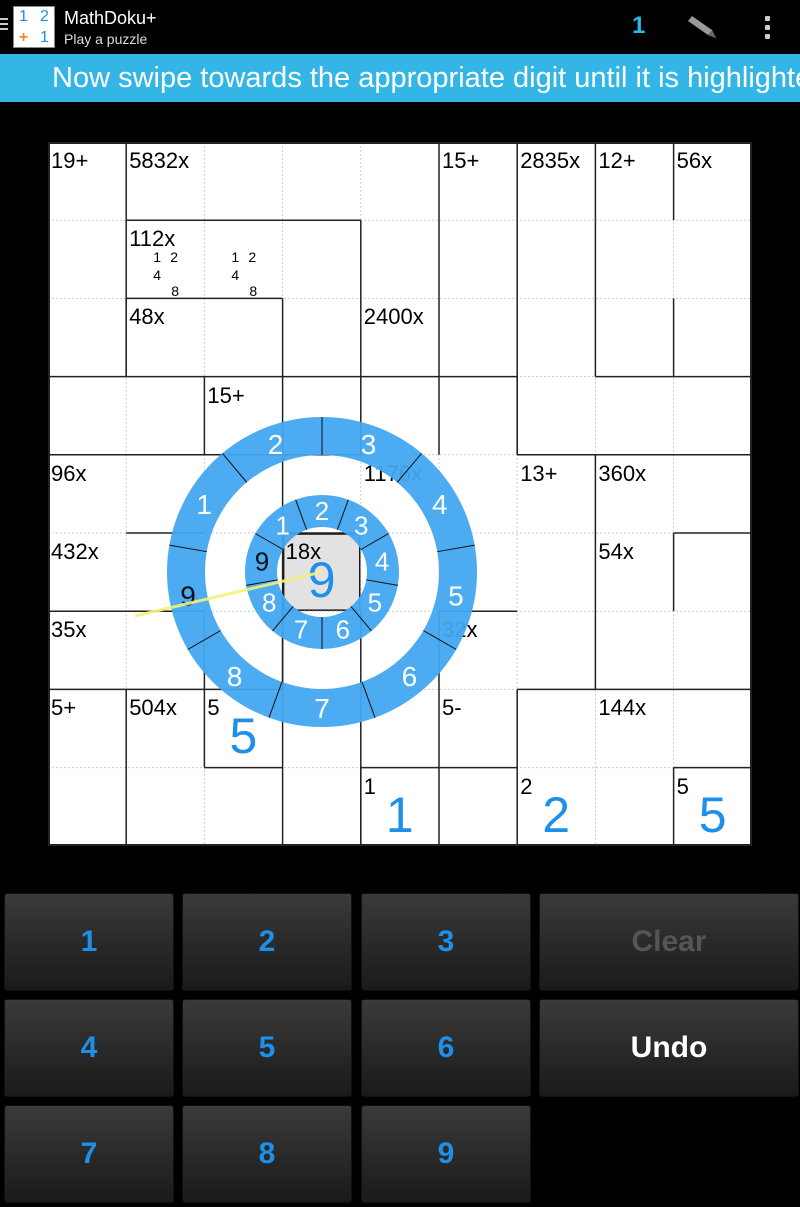 The image size is (800, 1207). Describe the element at coordinates (276, 444) in the screenshot. I see `outer-ring-digit: 2` at that location.